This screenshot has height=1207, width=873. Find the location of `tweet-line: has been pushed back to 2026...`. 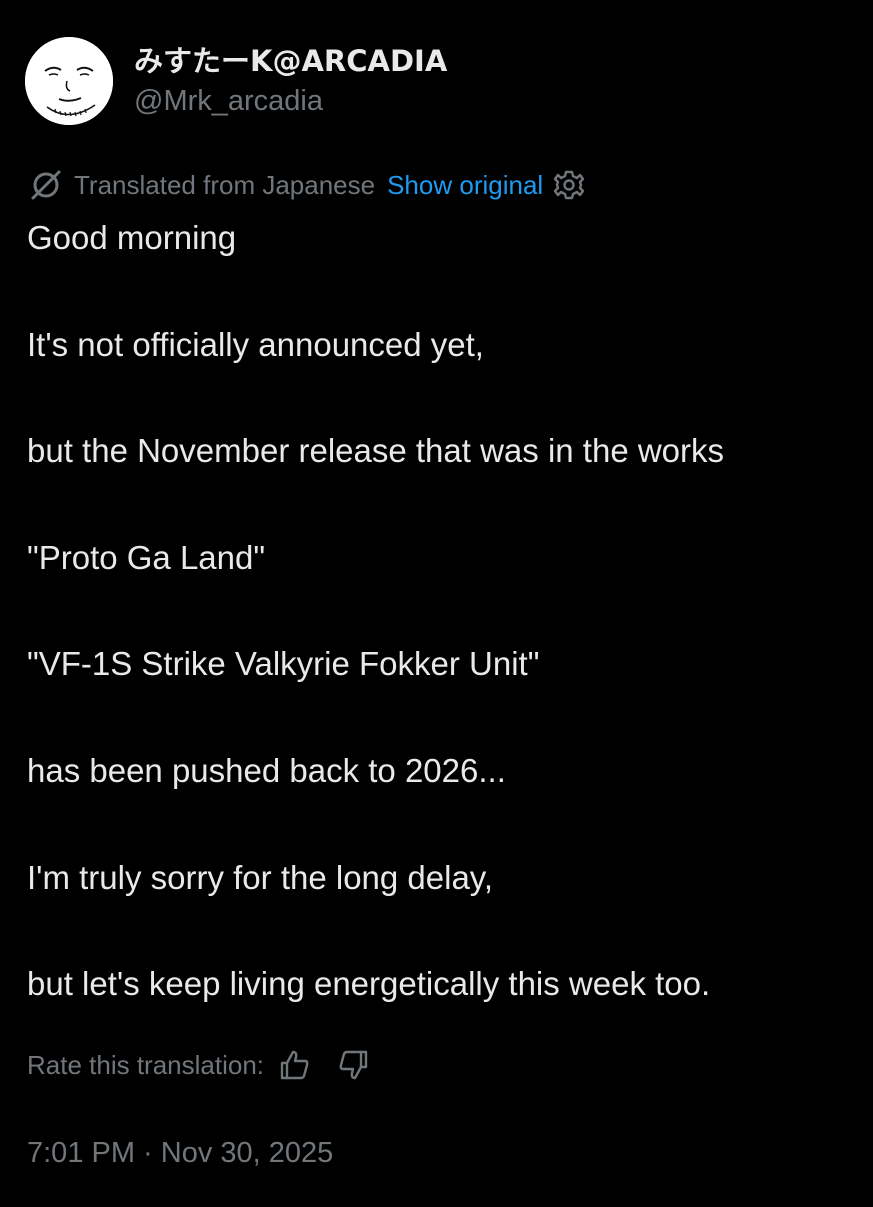

tweet-line: has been pushed back to 2026... is located at coordinates (266, 770).